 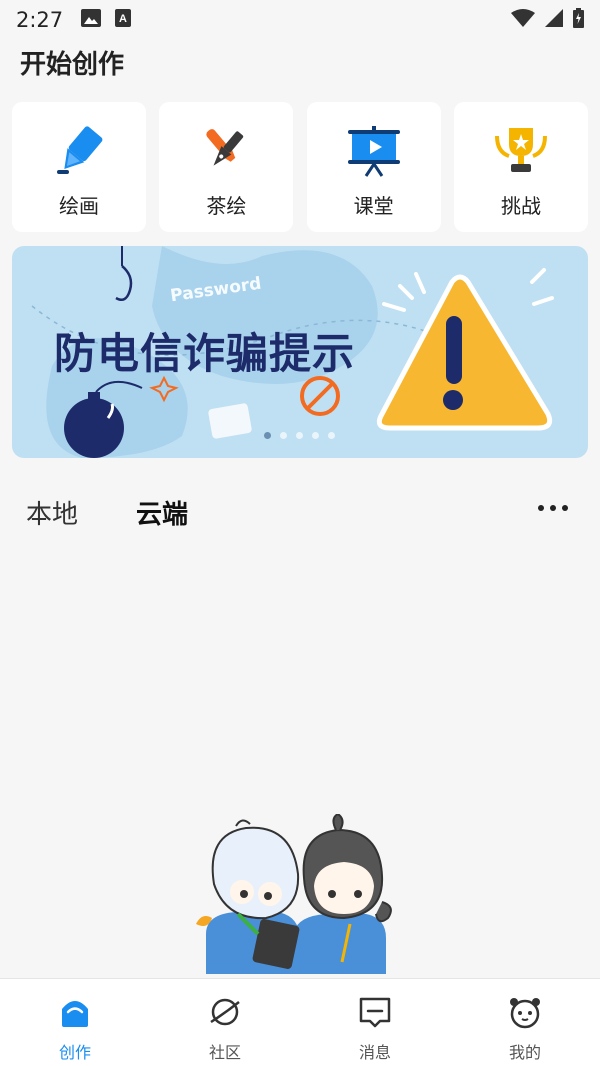 I want to click on tab-cloud: 云端, so click(x=162, y=512).